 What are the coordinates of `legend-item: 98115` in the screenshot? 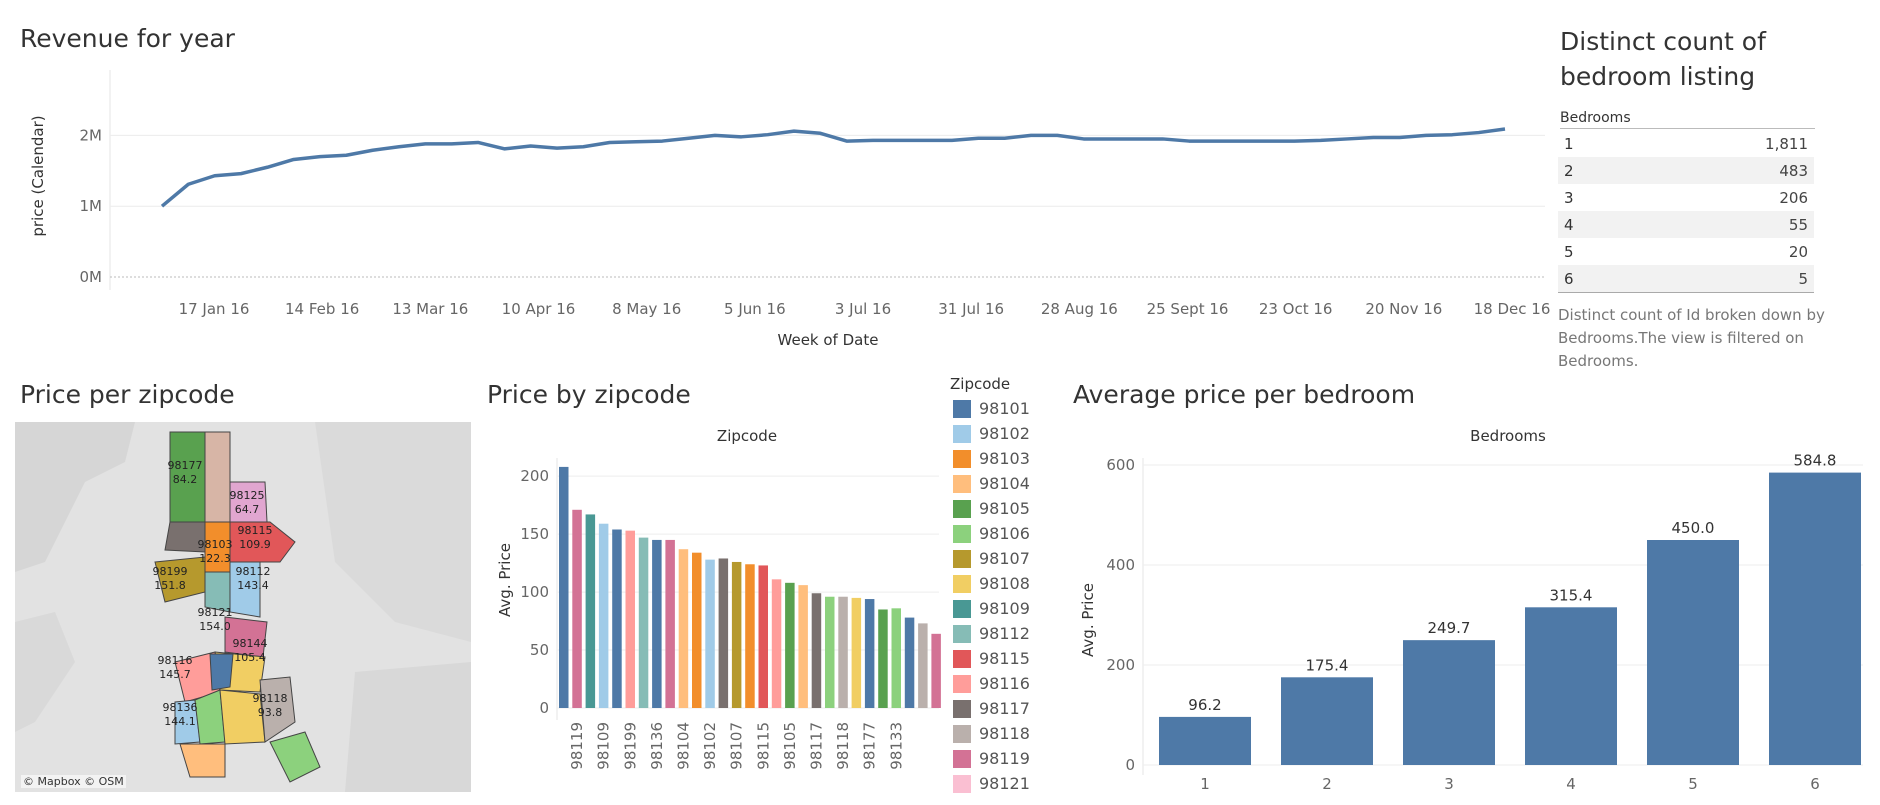 It's located at (1005, 659).